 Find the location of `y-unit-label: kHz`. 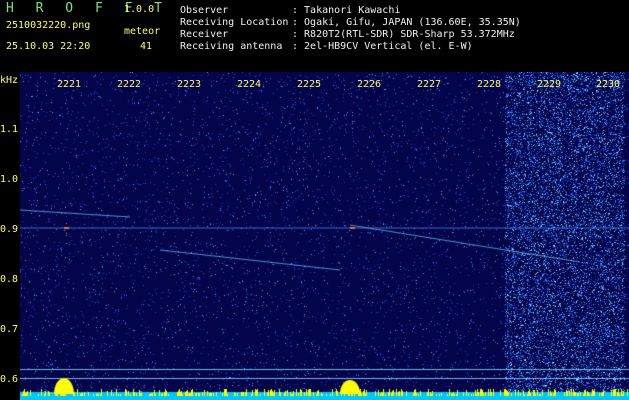

y-unit-label: kHz is located at coordinates (9, 80).